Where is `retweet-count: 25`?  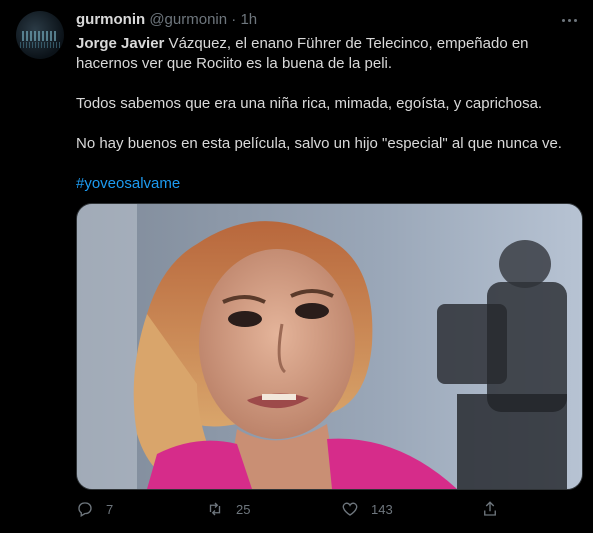 retweet-count: 25 is located at coordinates (243, 509).